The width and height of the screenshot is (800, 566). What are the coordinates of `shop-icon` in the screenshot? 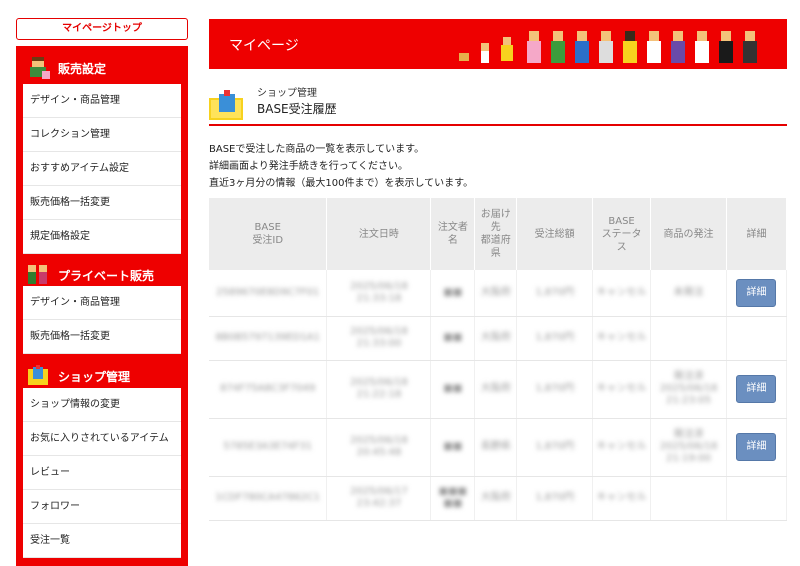 It's located at (38, 375).